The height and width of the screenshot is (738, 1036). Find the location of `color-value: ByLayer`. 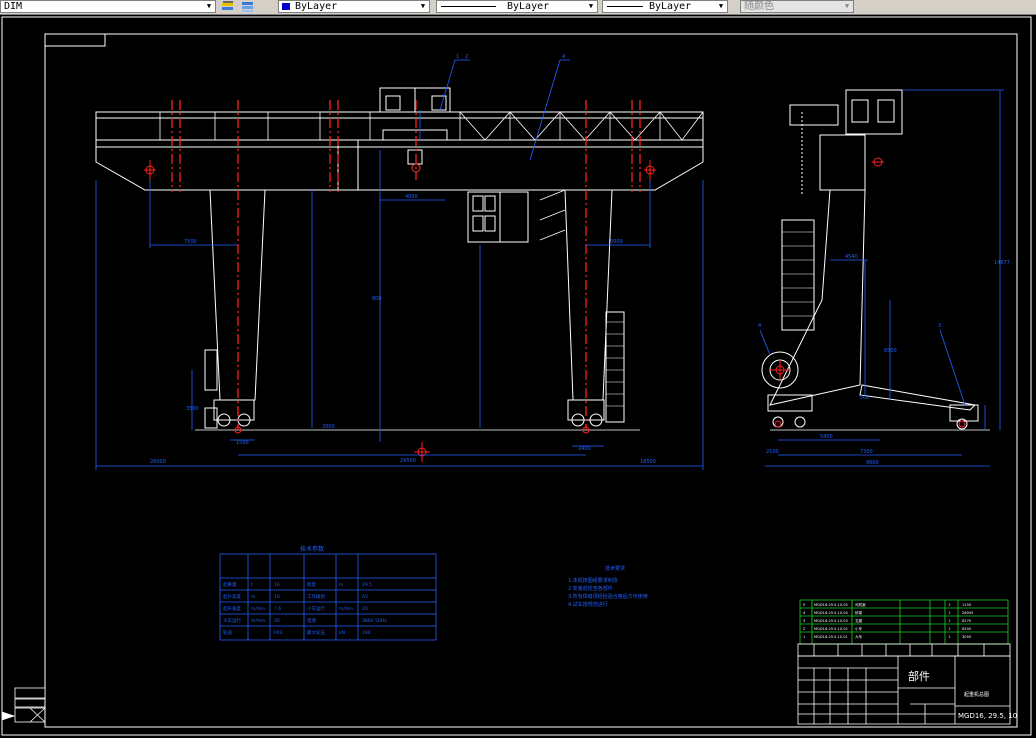

color-value: ByLayer is located at coordinates (316, 6).